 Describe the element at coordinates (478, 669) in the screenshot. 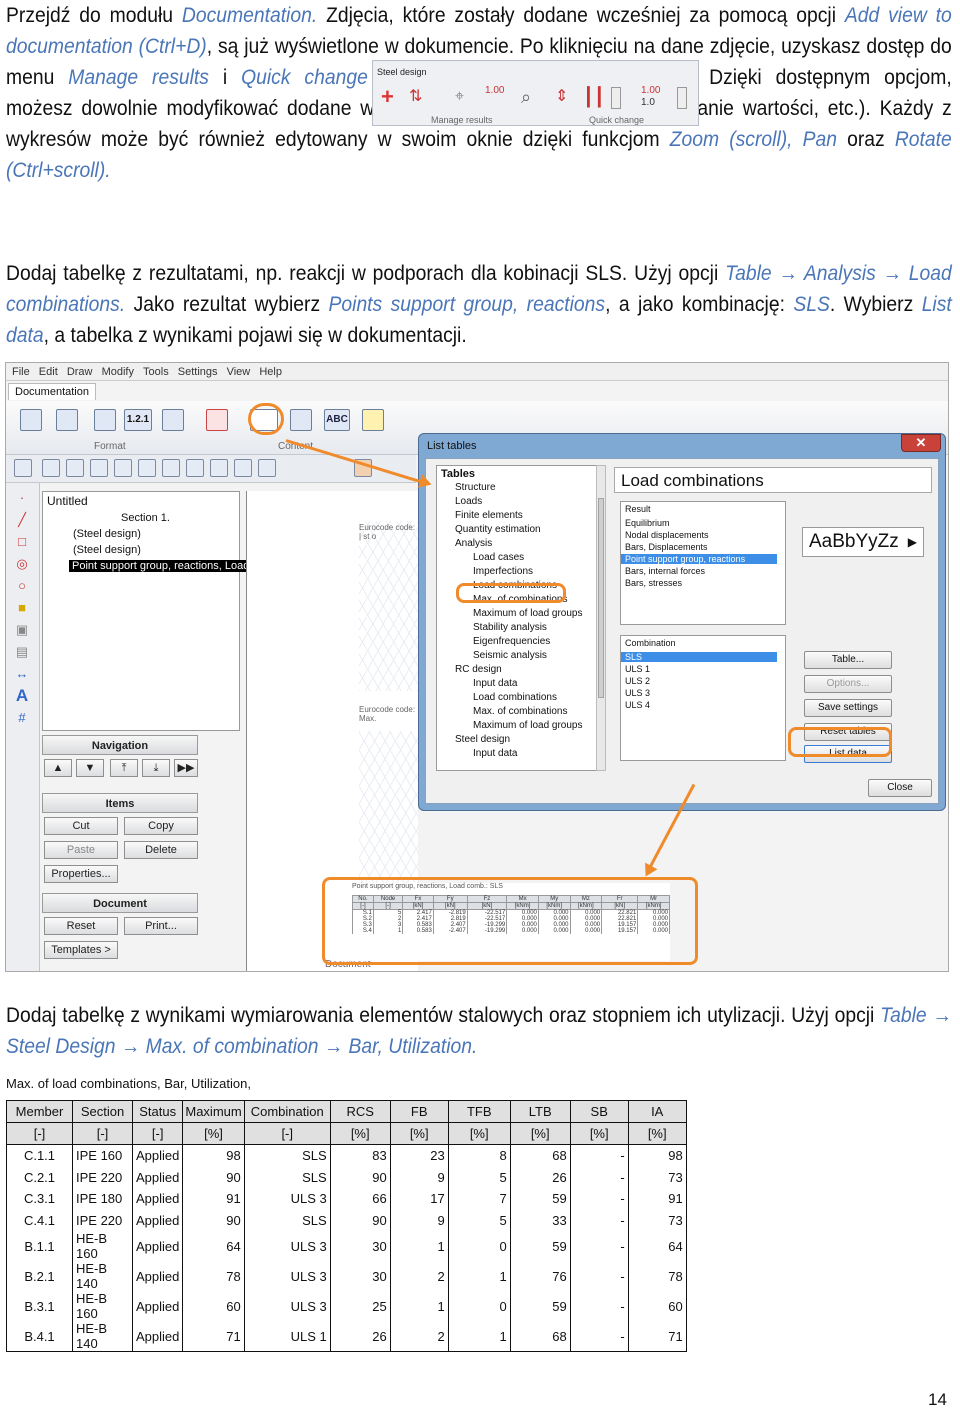

I see `tree-node: RC design` at that location.